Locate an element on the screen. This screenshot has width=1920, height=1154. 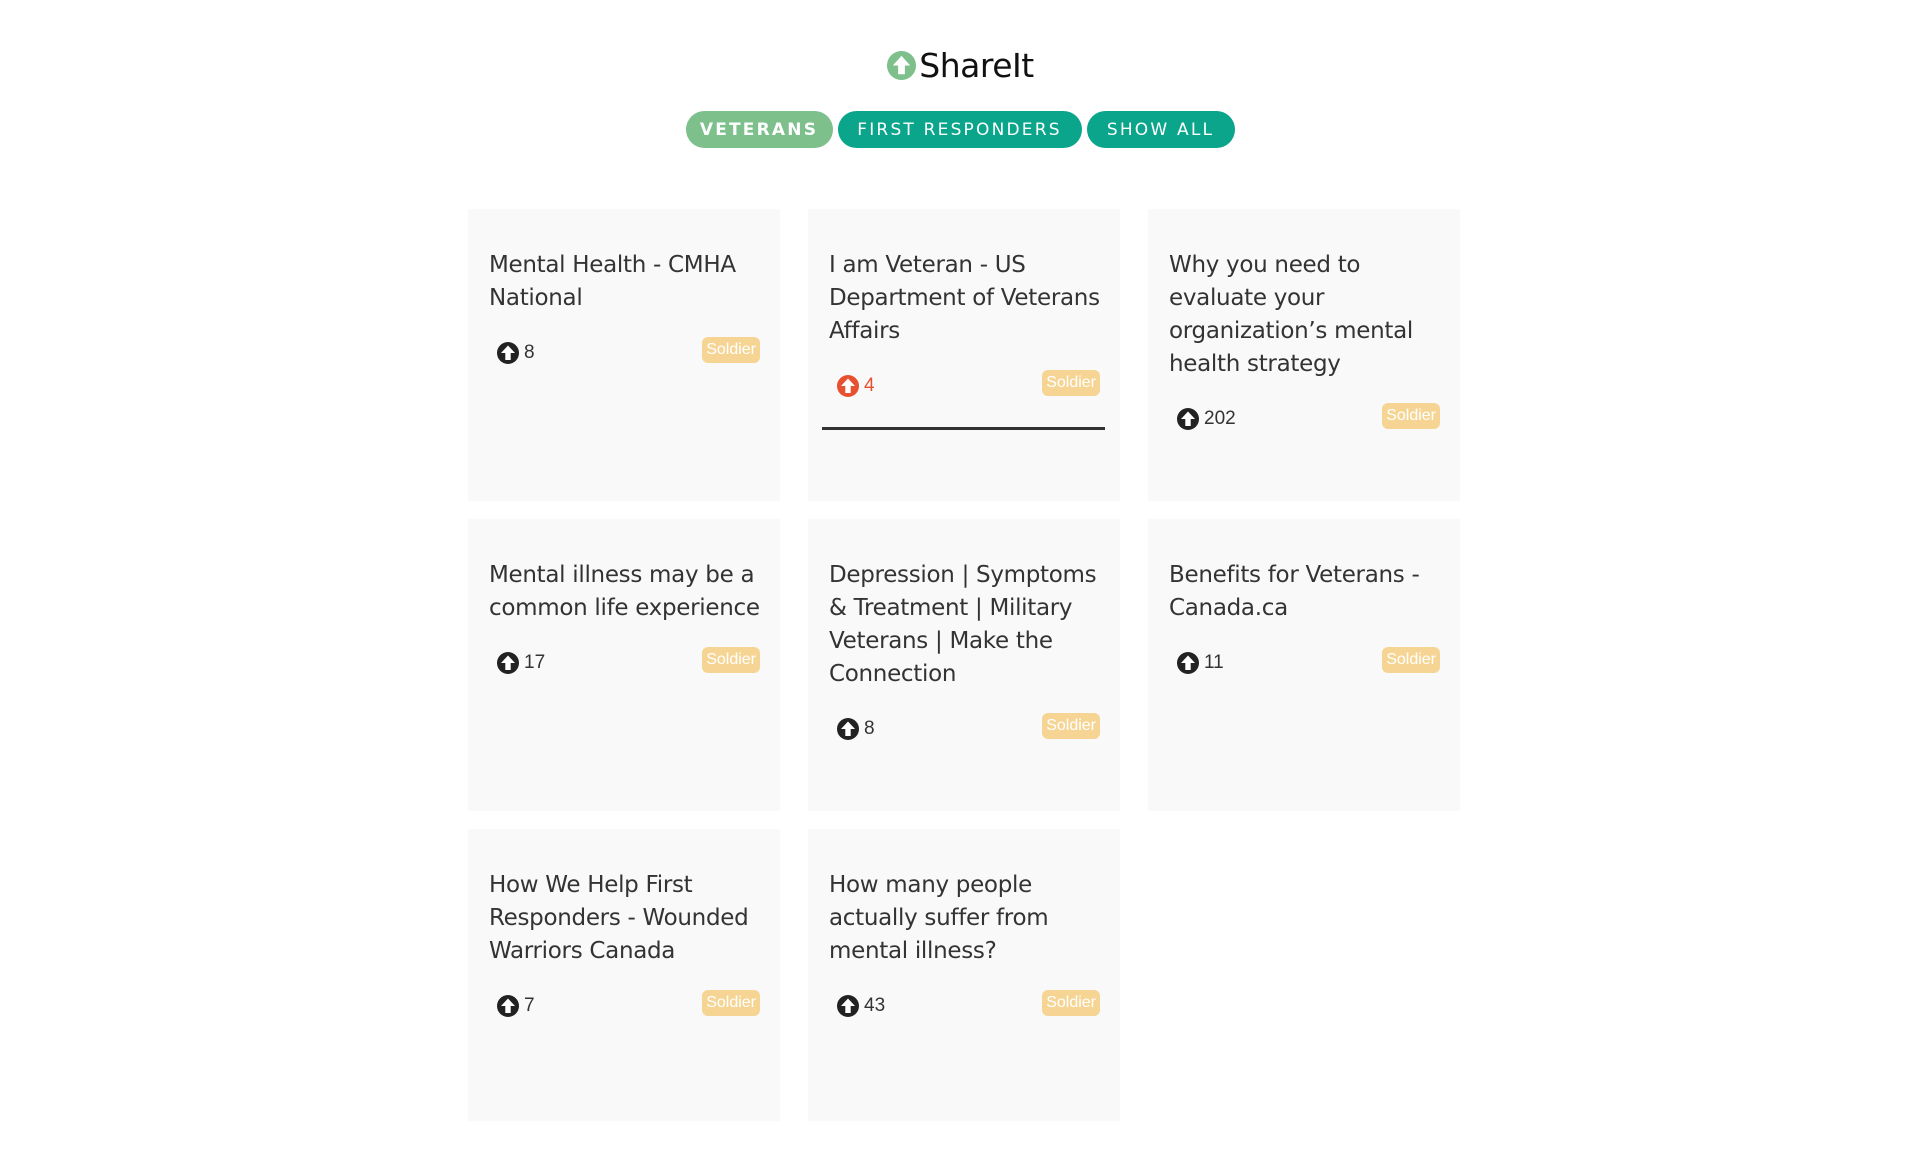
brand-logo: ShareIt is located at coordinates (960, 65).